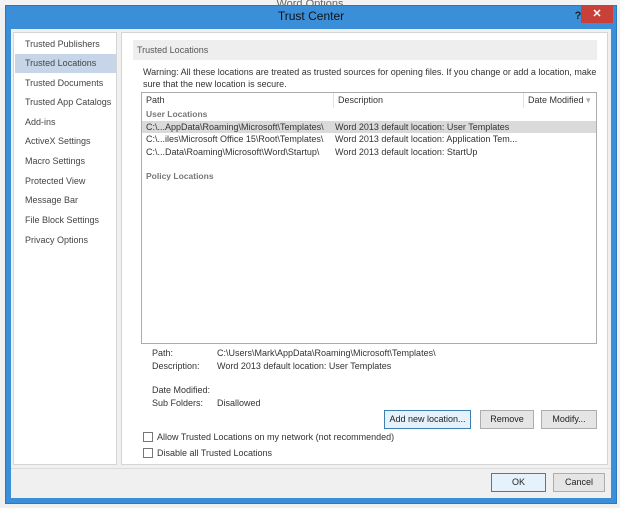  Describe the element at coordinates (176, 366) in the screenshot. I see `description-label: Description:` at that location.